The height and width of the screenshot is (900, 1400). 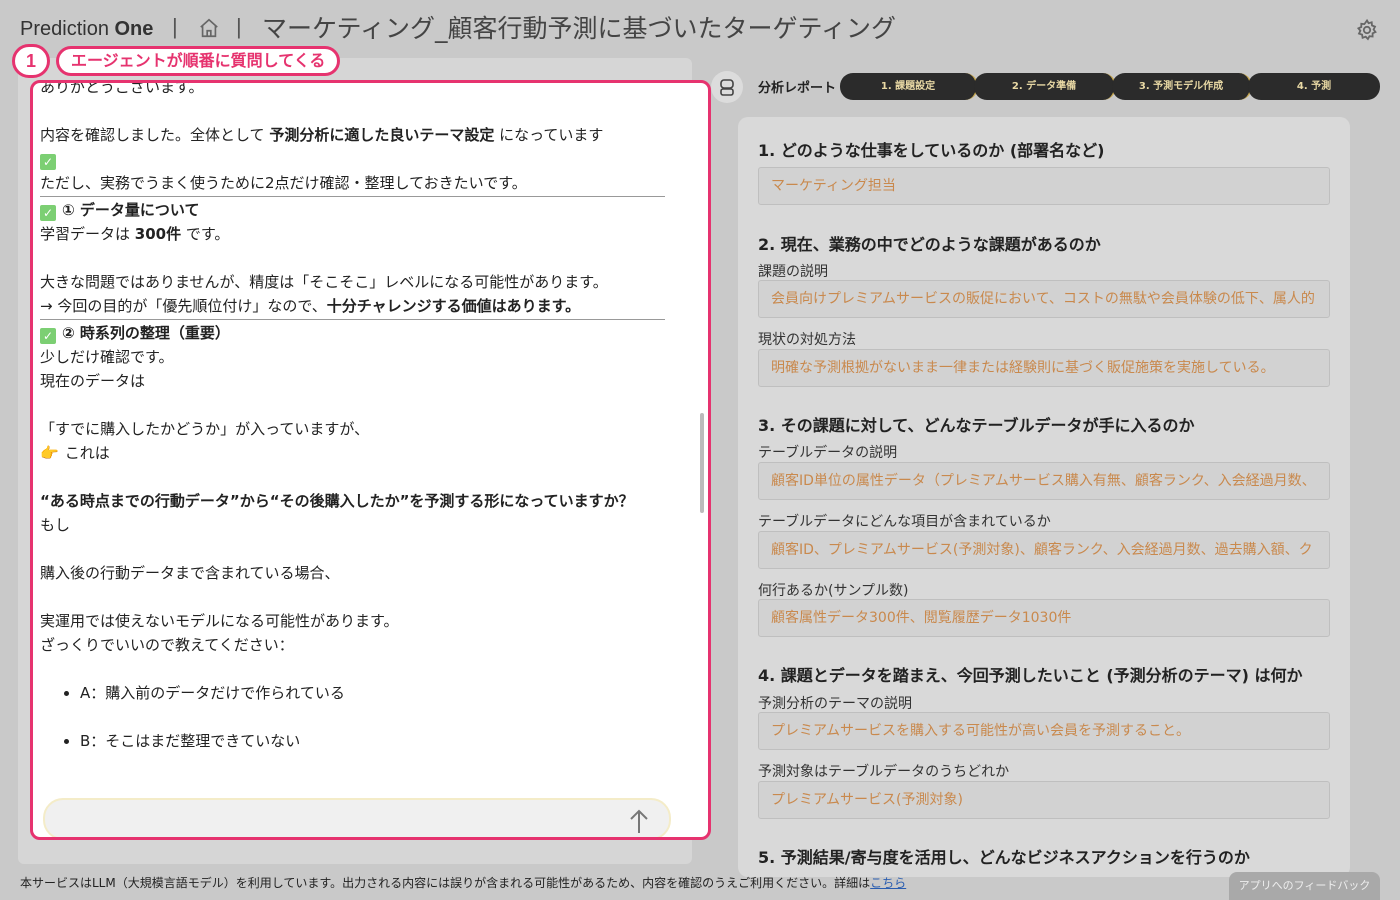 I want to click on section-3-title: 3. その課題に対して、どんなテーブルデータが手に入るのか, so click(x=976, y=425).